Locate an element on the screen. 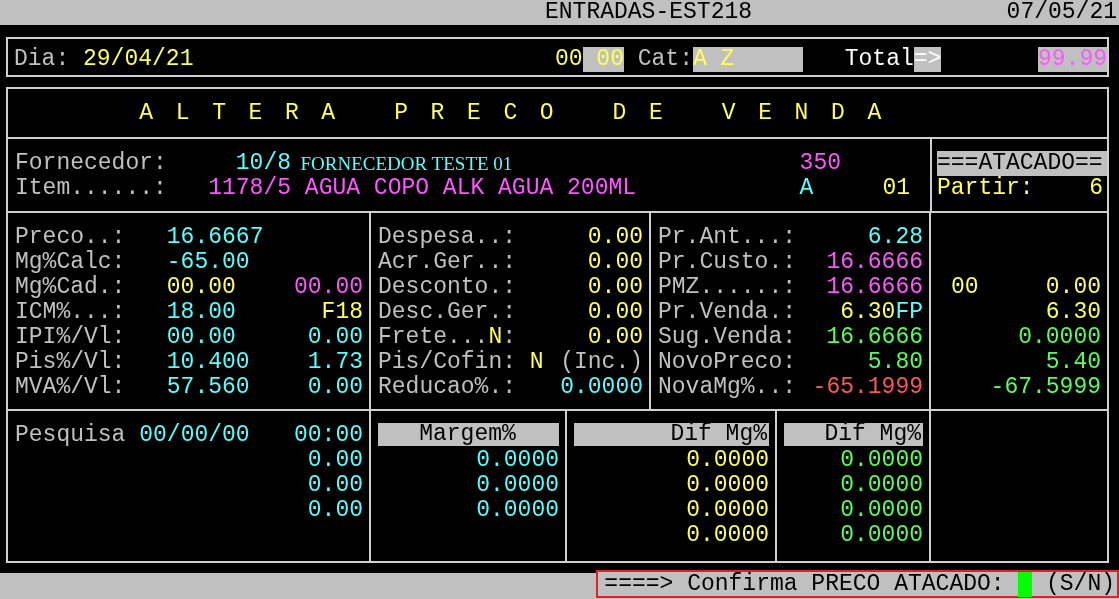 The width and height of the screenshot is (1119, 599). field-value: -65.1999 is located at coordinates (867, 387).